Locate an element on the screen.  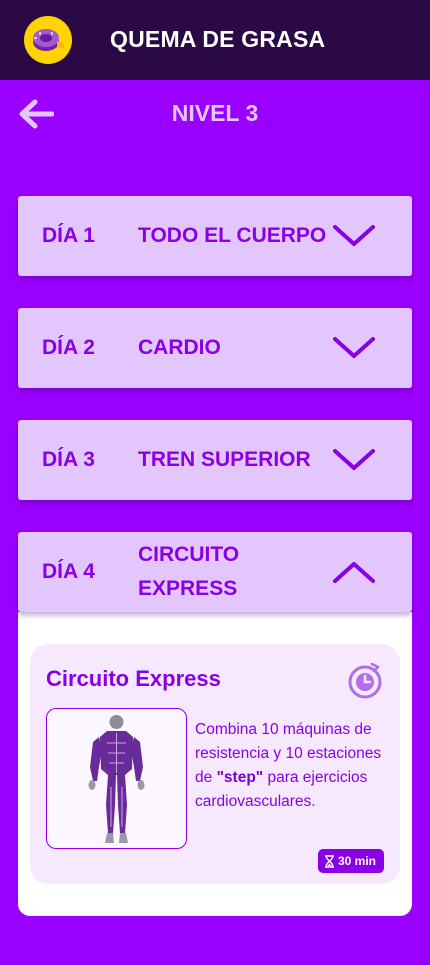
description-highlight: "step" is located at coordinates (240, 777).